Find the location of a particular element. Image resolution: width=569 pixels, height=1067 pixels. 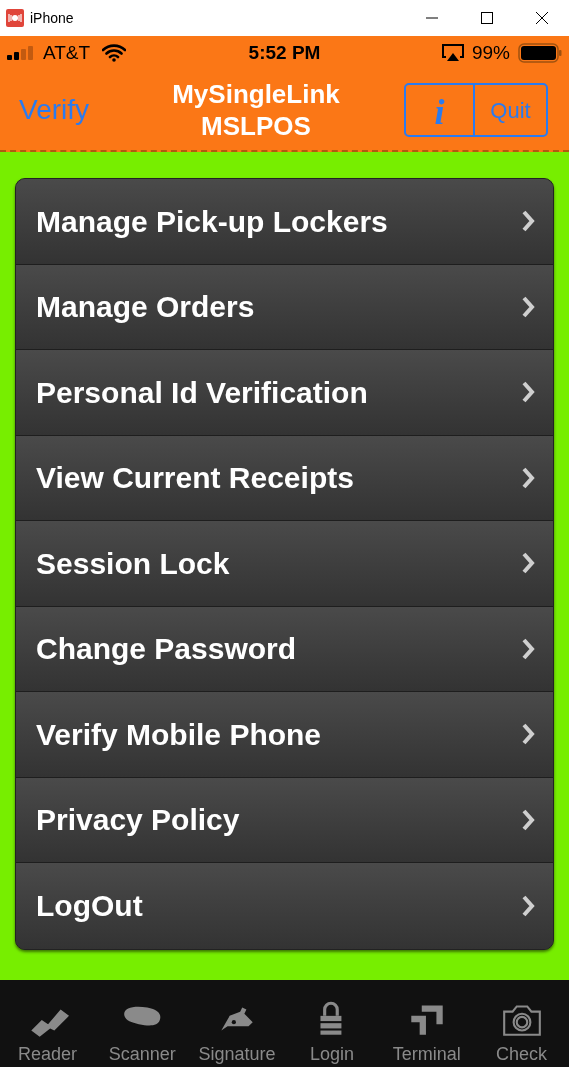

tab-bar-item: Signature is located at coordinates (237, 1023).